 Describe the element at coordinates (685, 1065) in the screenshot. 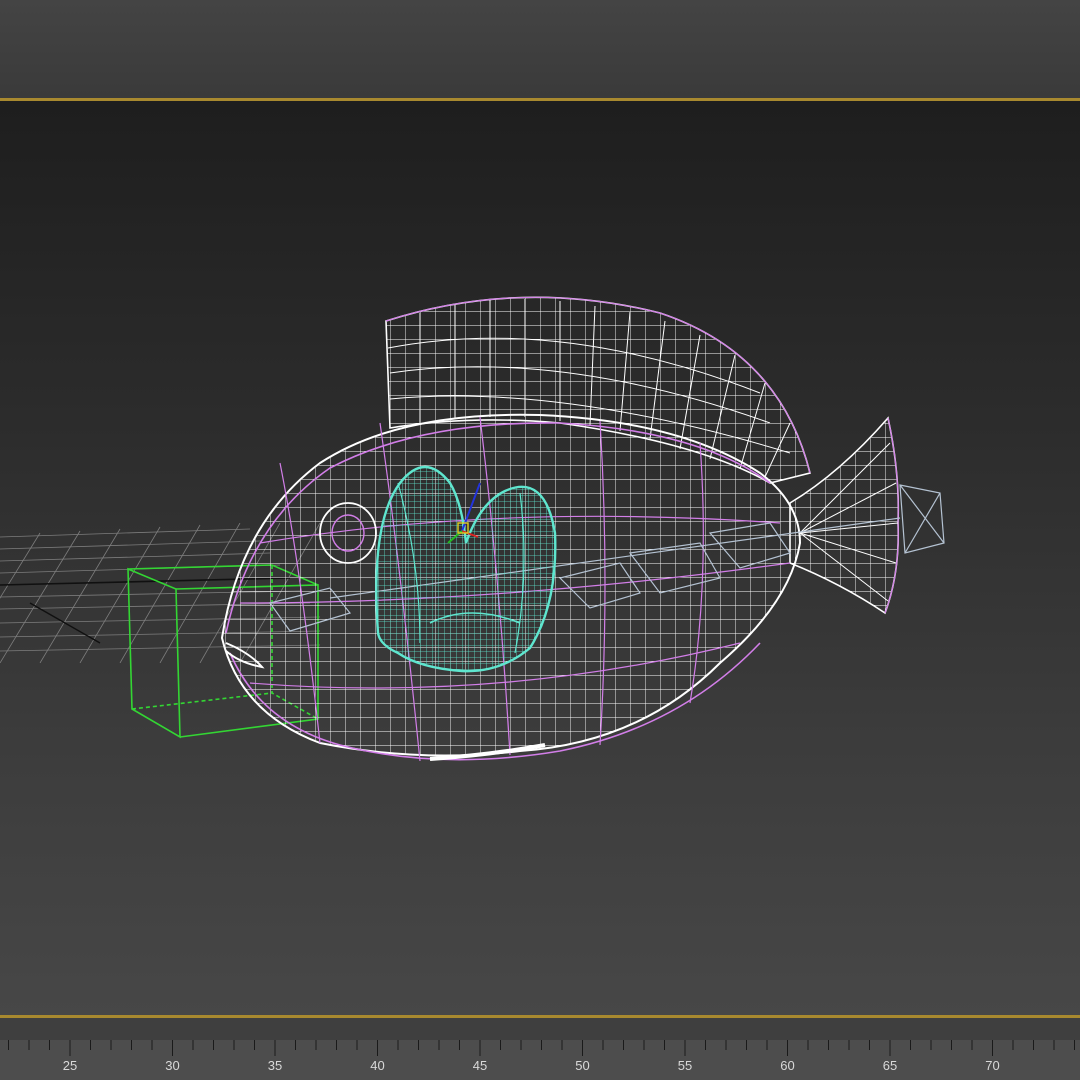

I see `ruler-tick-label: 55` at that location.